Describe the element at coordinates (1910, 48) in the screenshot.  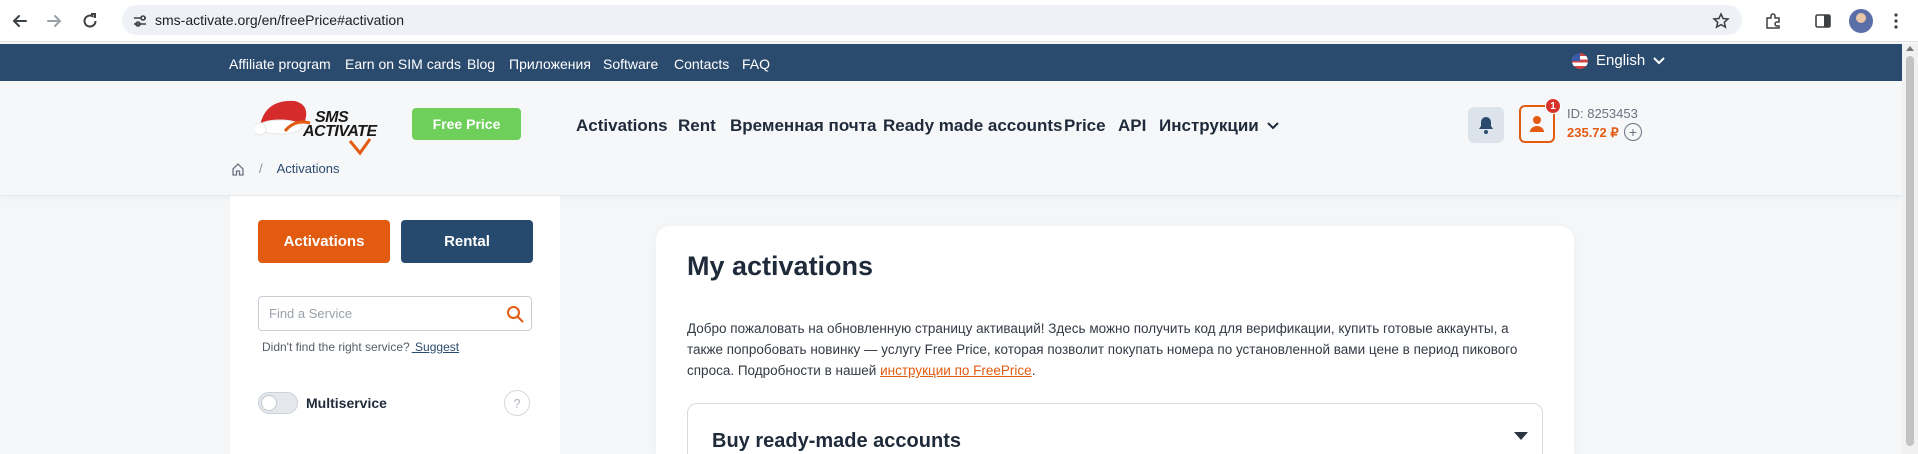
I see `scroll-up-arrow-icon` at that location.